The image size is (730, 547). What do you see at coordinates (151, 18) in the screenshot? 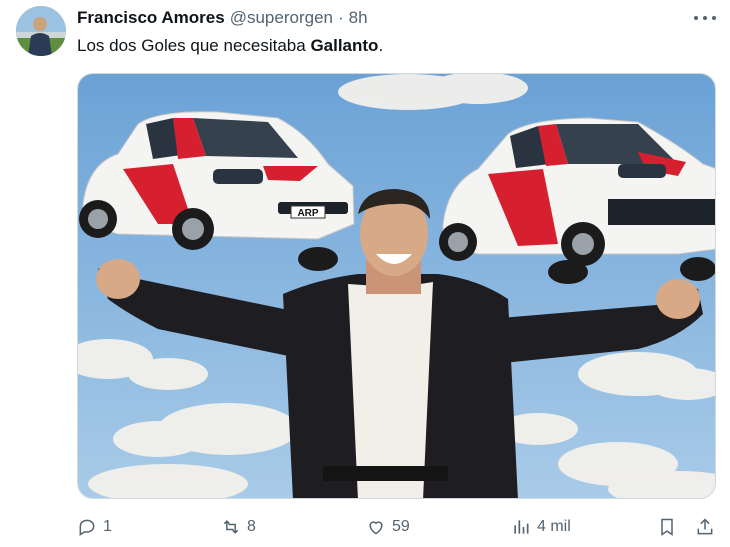
I see `author-name: Francisco Amores` at bounding box center [151, 18].